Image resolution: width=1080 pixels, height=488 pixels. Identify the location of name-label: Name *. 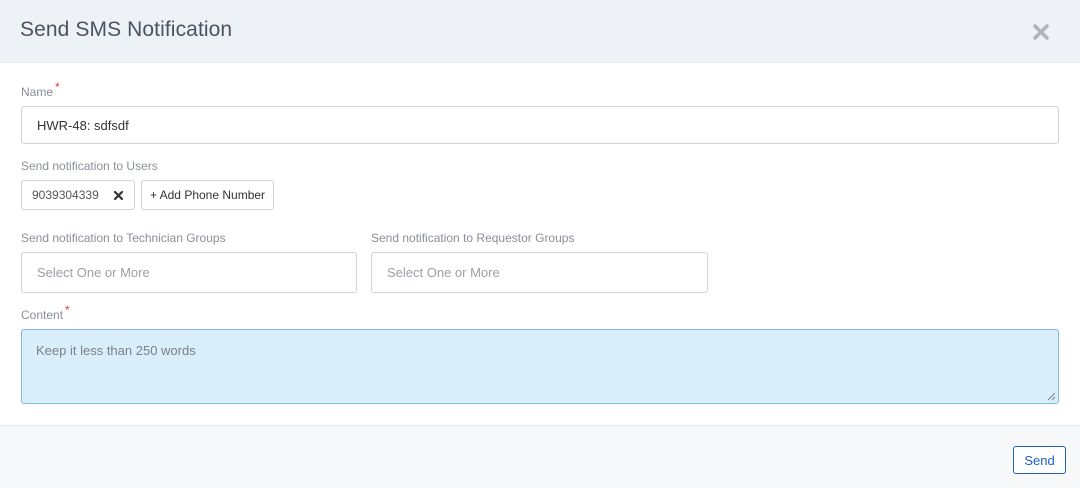
(40, 89).